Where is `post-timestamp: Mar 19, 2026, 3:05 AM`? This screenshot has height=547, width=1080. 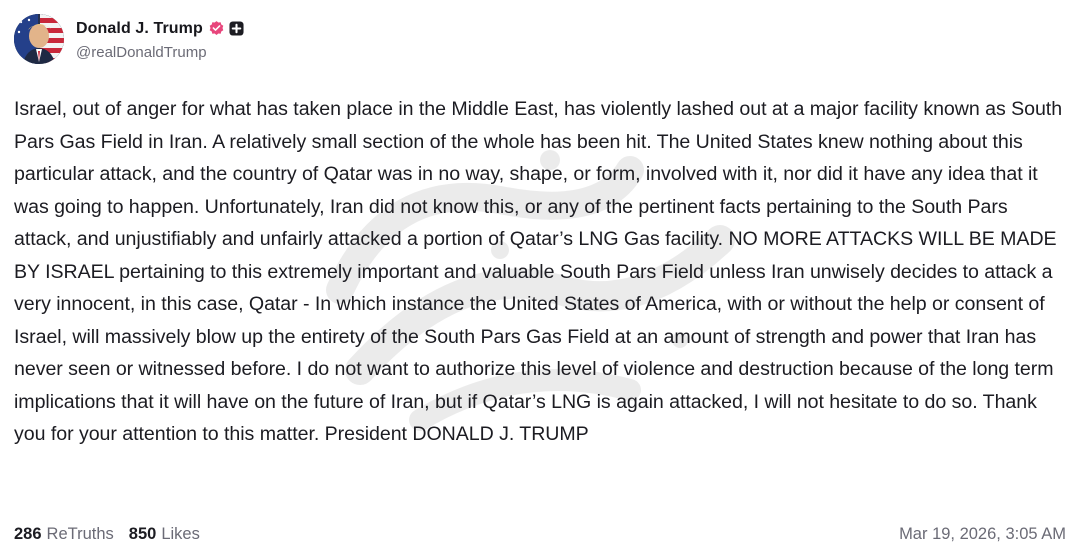
post-timestamp: Mar 19, 2026, 3:05 AM is located at coordinates (982, 534).